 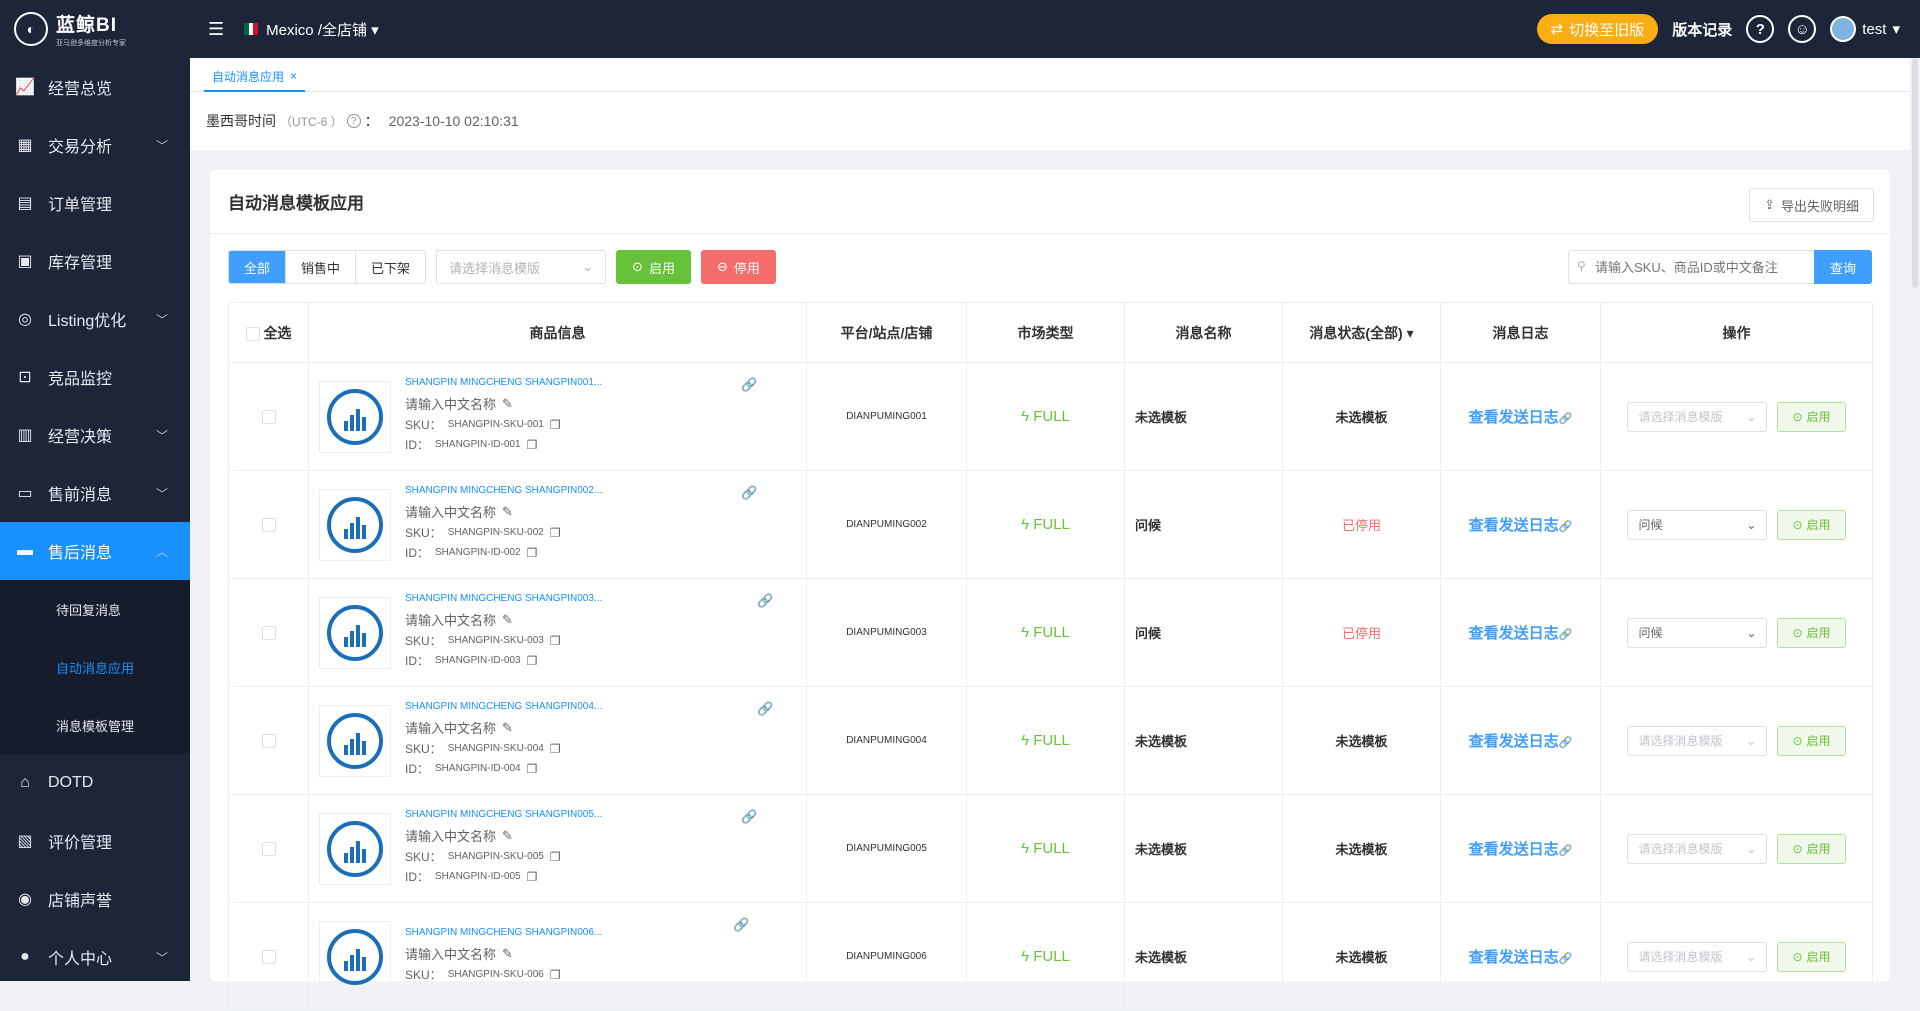 What do you see at coordinates (95, 725) in the screenshot?
I see `sidebar-subitem: 消息模板管理` at bounding box center [95, 725].